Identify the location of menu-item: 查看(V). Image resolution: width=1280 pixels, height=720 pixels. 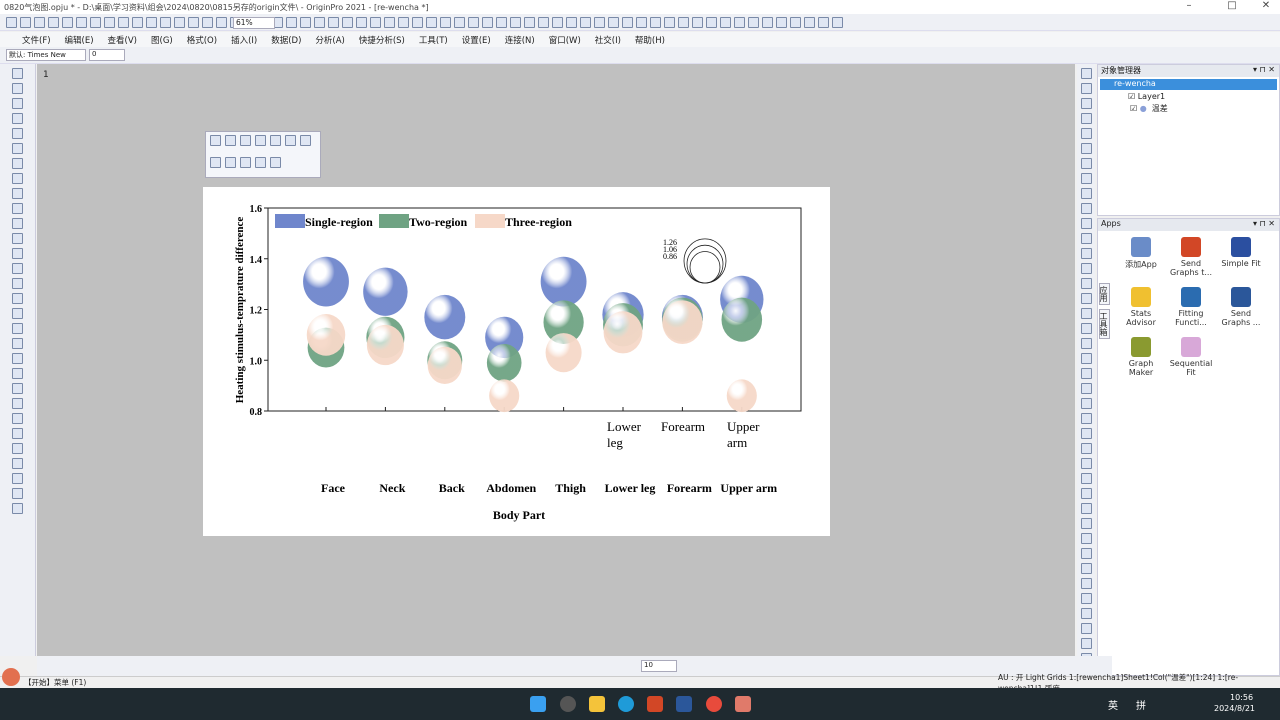
(122, 40).